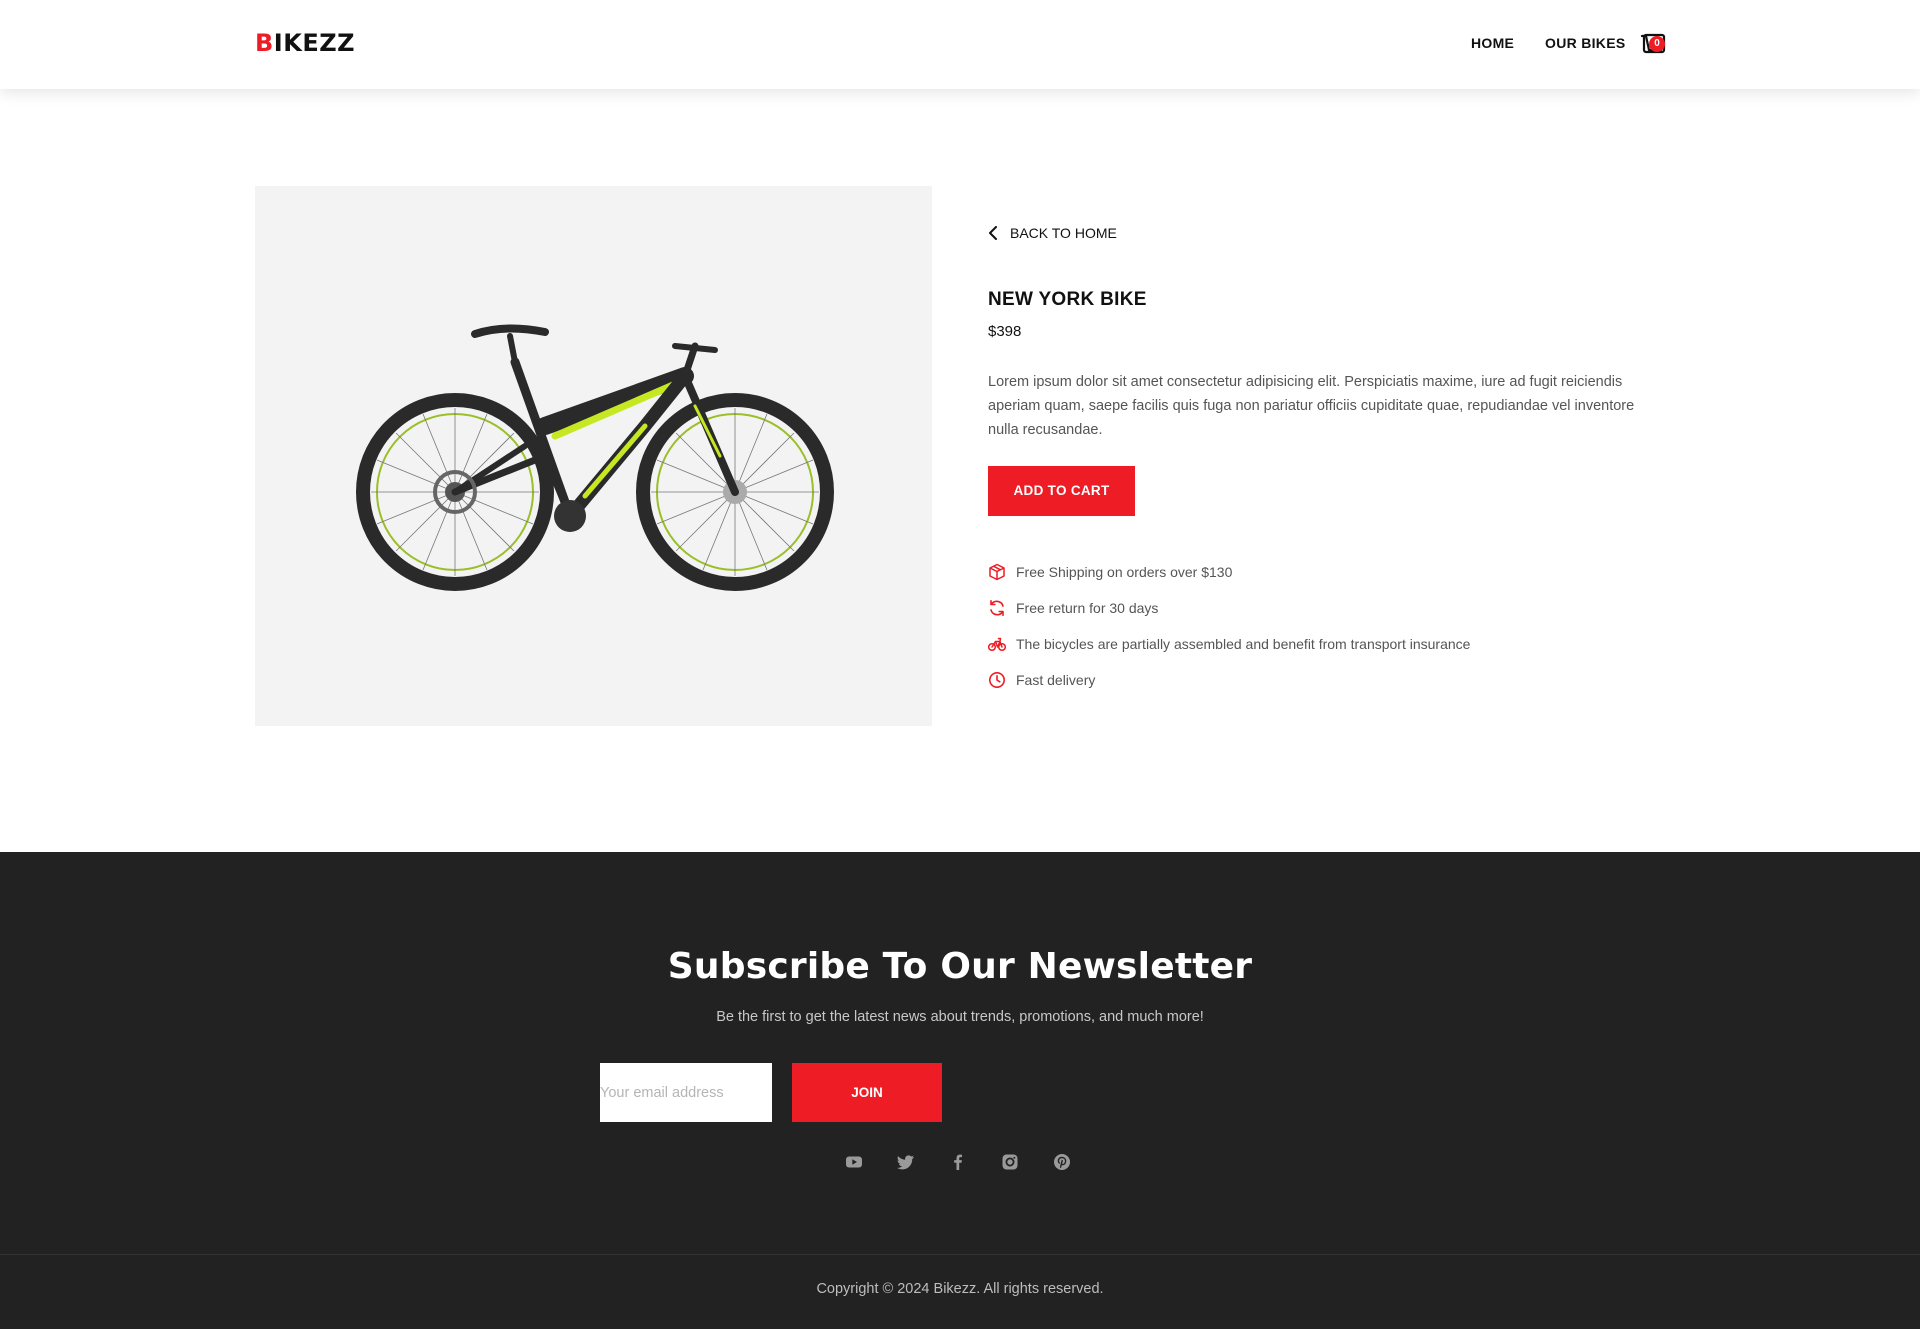  What do you see at coordinates (960, 966) in the screenshot?
I see `newsletter-title: Subscribe To Our Newsletter` at bounding box center [960, 966].